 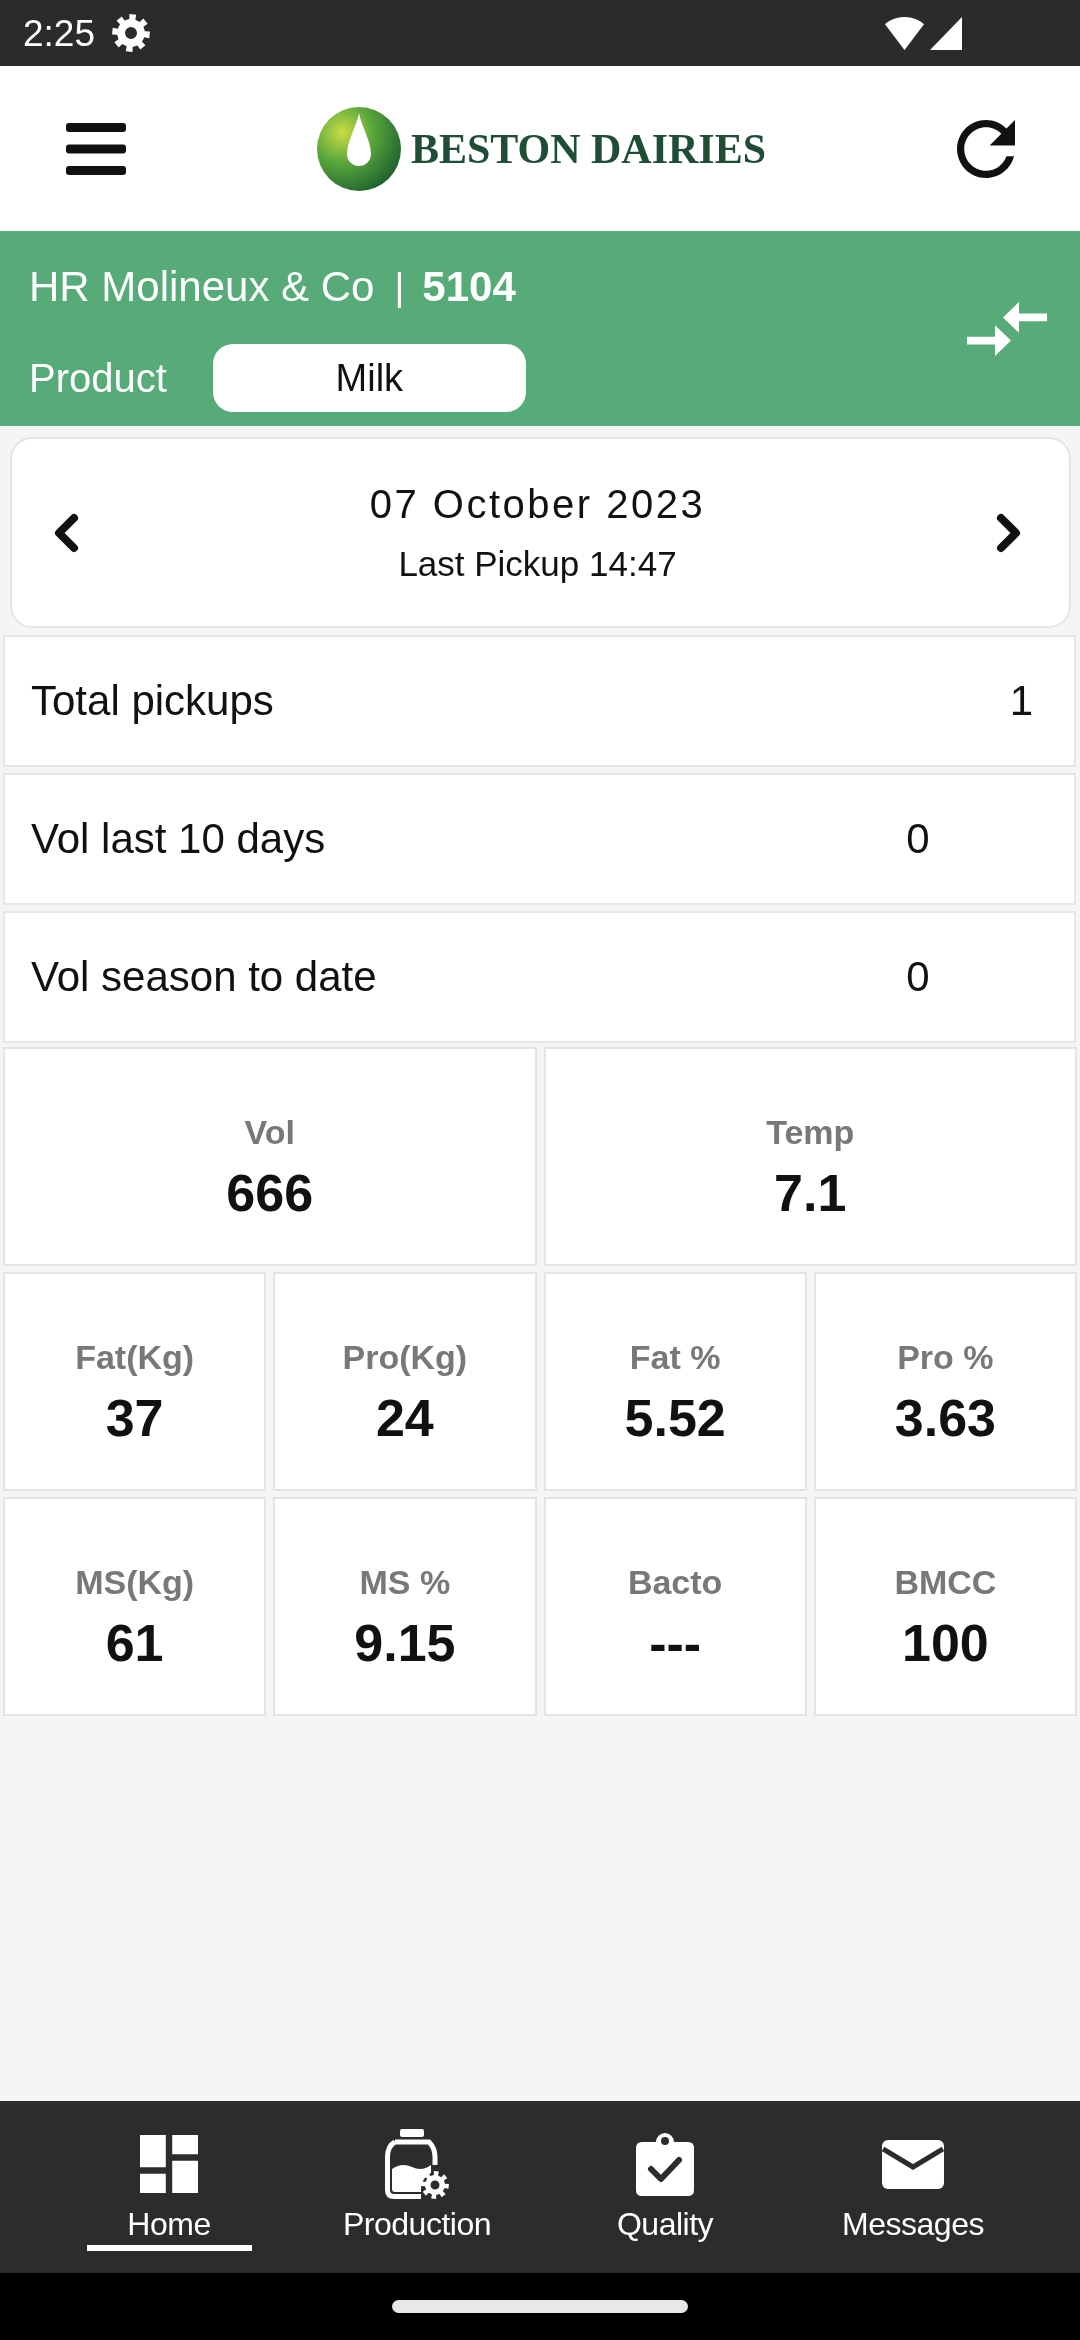 I want to click on previous-day-button, so click(x=66, y=532).